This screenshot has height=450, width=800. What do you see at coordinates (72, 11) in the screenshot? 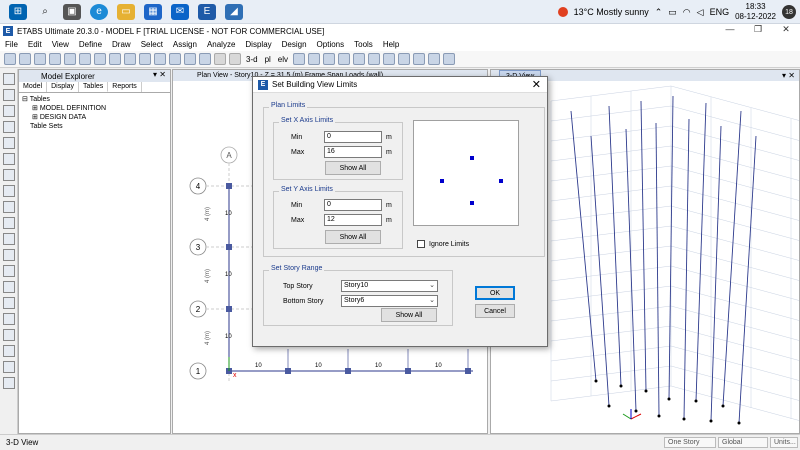
I see `task-view-icon: ▣` at bounding box center [72, 11].